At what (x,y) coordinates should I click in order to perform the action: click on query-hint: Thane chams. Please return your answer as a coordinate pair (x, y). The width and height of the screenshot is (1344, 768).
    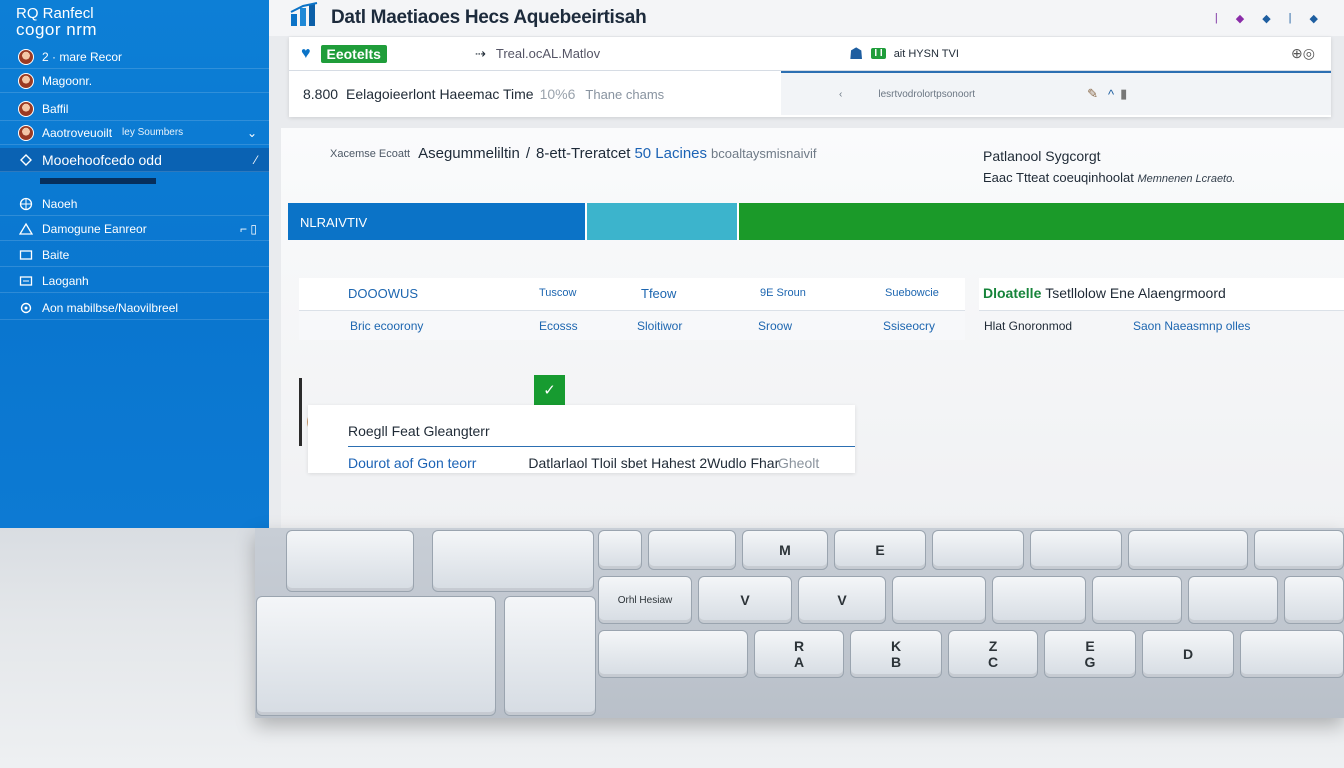
    Looking at the image, I should click on (625, 94).